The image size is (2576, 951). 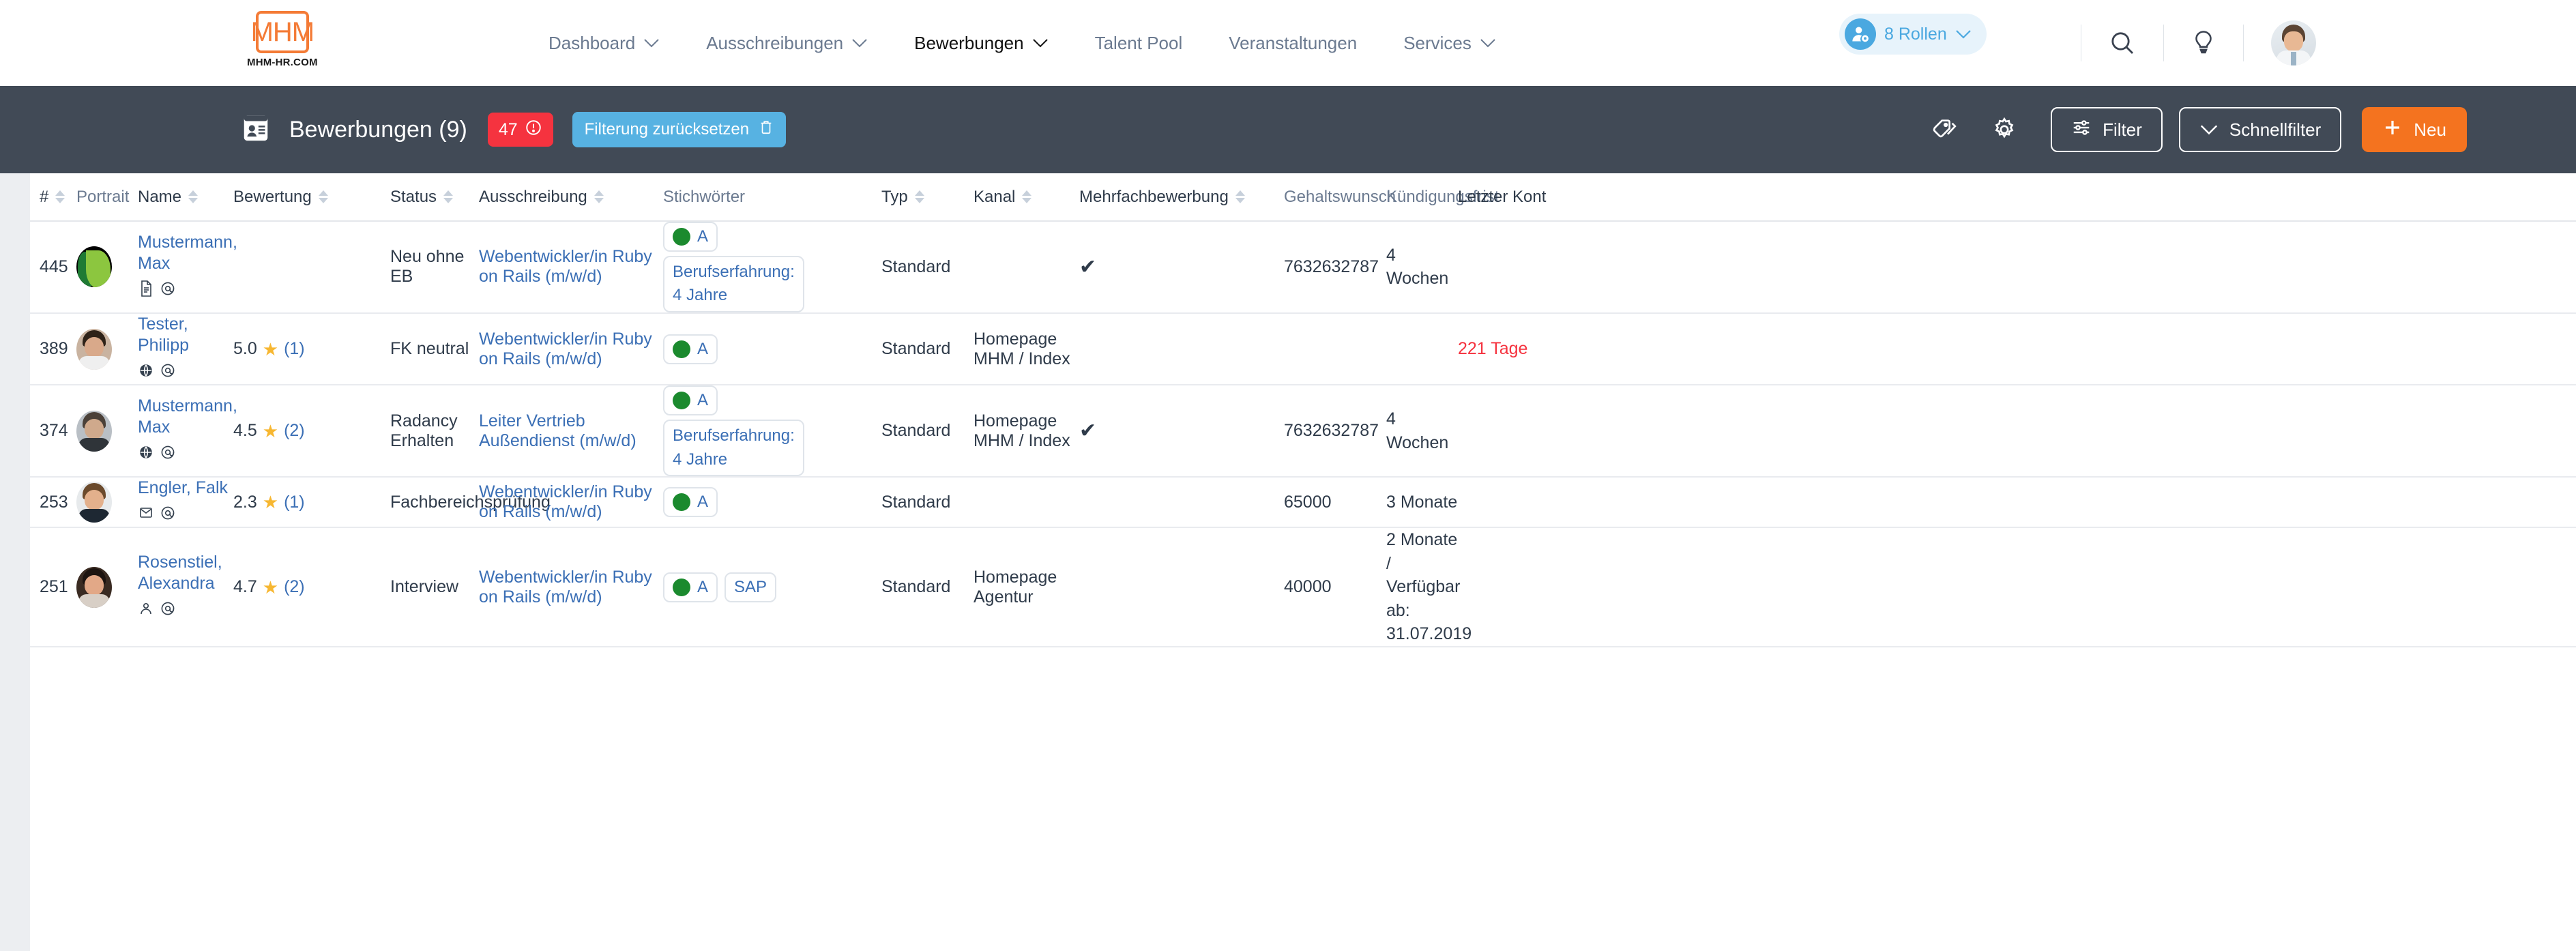 I want to click on cell-status: FK neutral, so click(x=429, y=349).